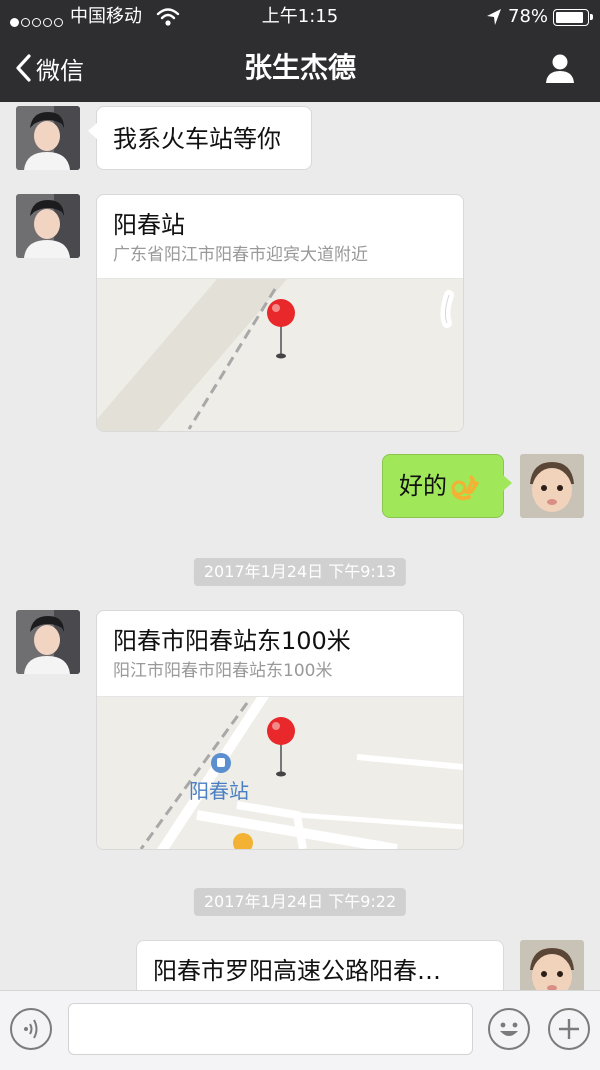  I want to click on map-station-label: 阳春站, so click(219, 791).